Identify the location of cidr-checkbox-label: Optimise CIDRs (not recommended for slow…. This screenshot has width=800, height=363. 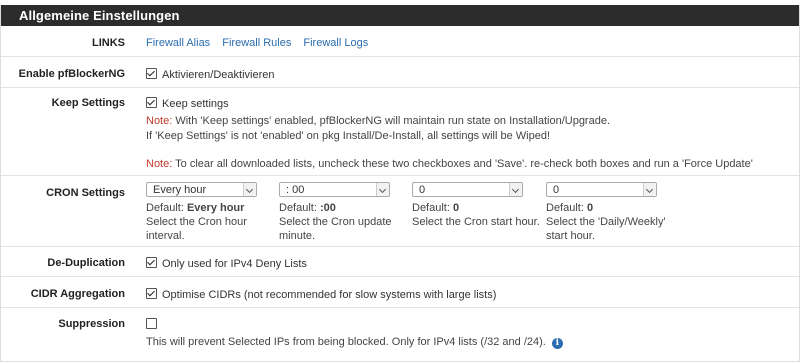
(329, 295).